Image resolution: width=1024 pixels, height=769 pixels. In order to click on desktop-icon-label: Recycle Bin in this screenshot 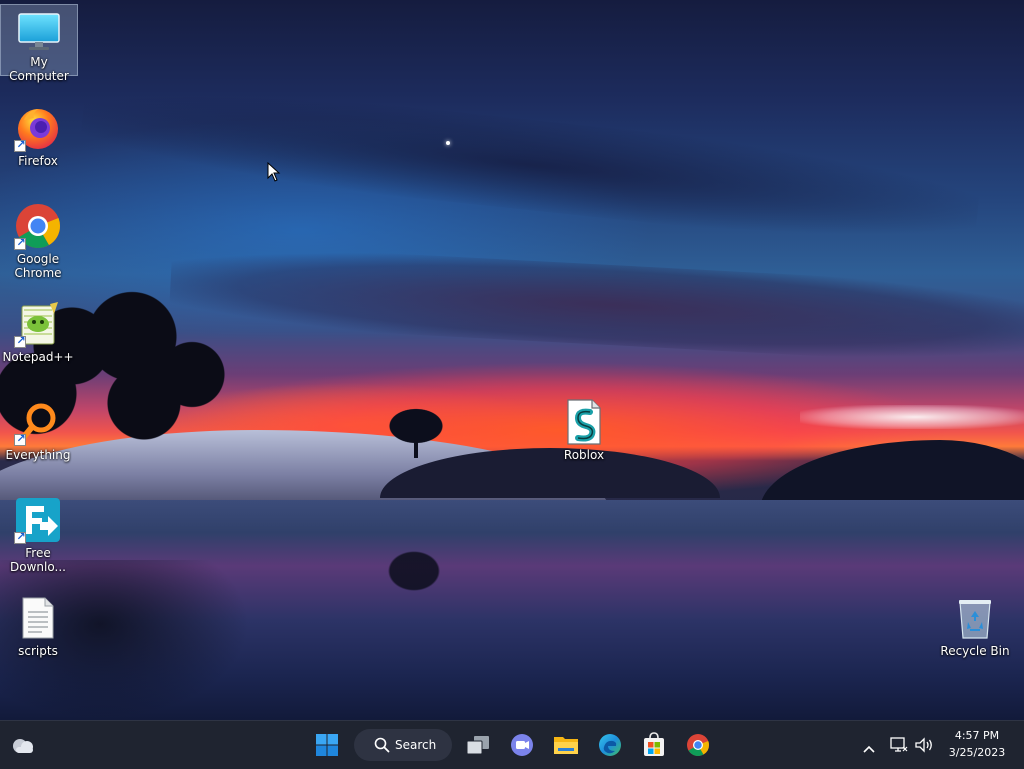, I will do `click(975, 651)`.